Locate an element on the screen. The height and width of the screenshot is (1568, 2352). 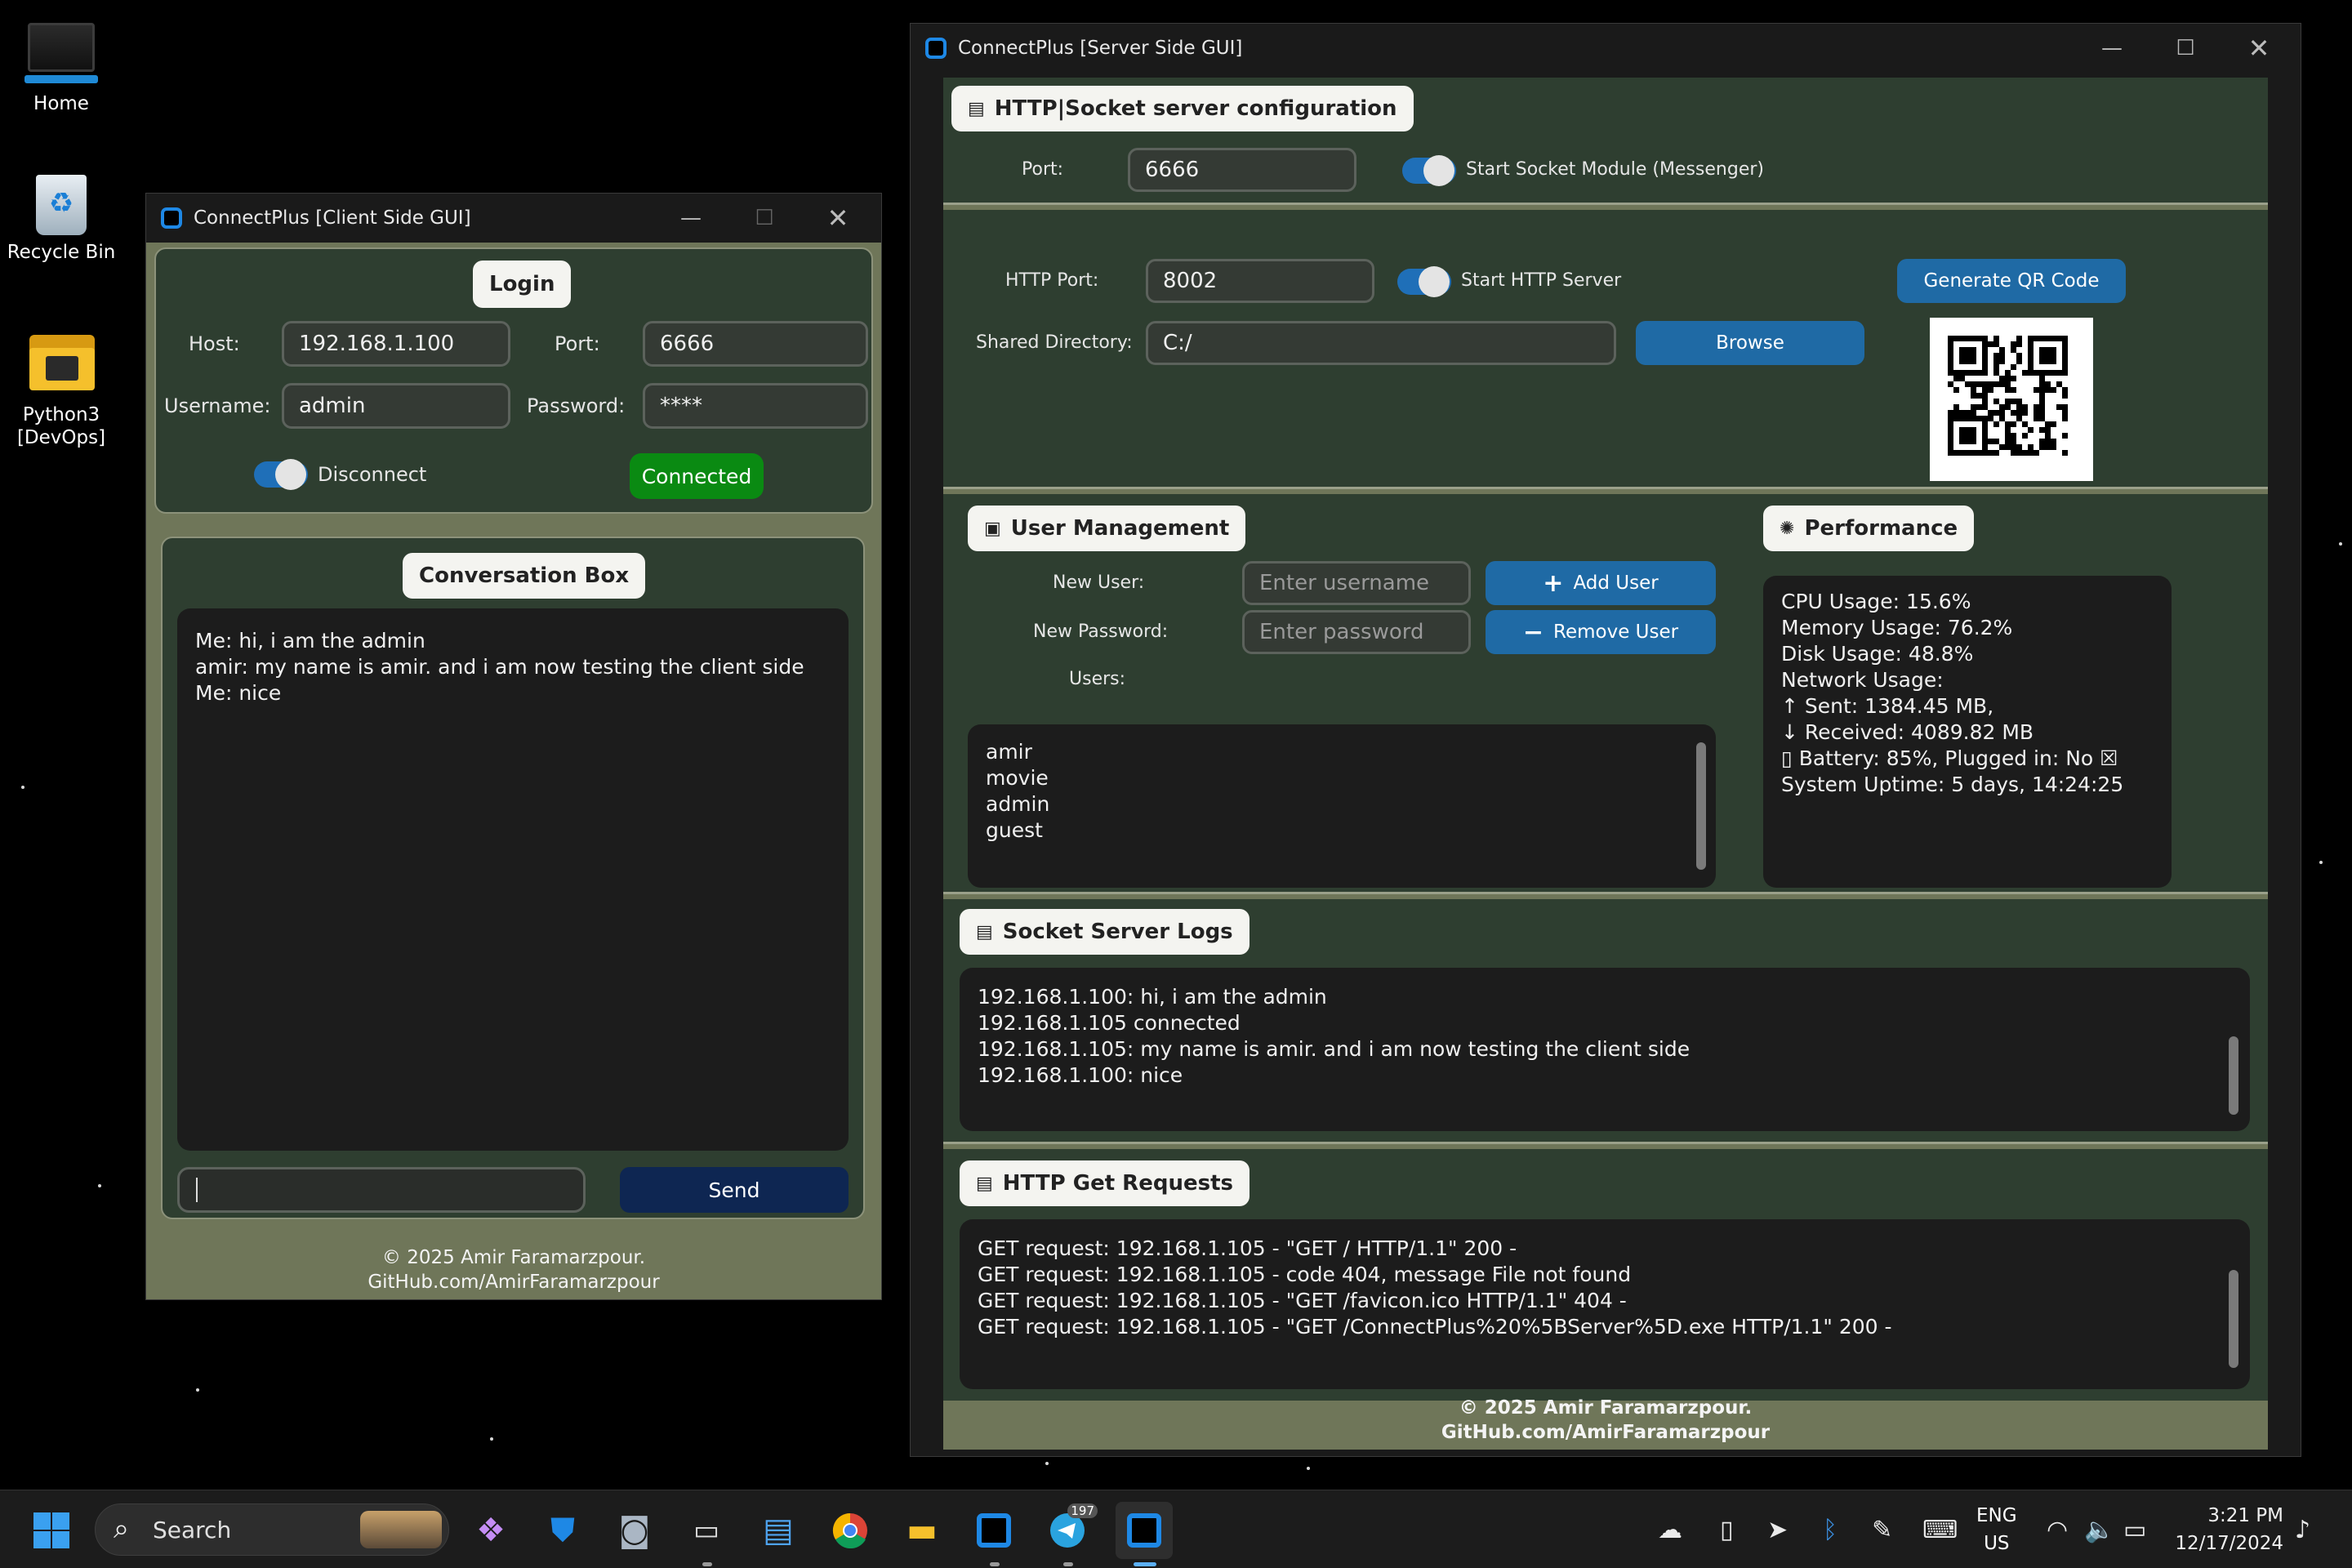
connect-toggle-label: Disconnect is located at coordinates (372, 474).